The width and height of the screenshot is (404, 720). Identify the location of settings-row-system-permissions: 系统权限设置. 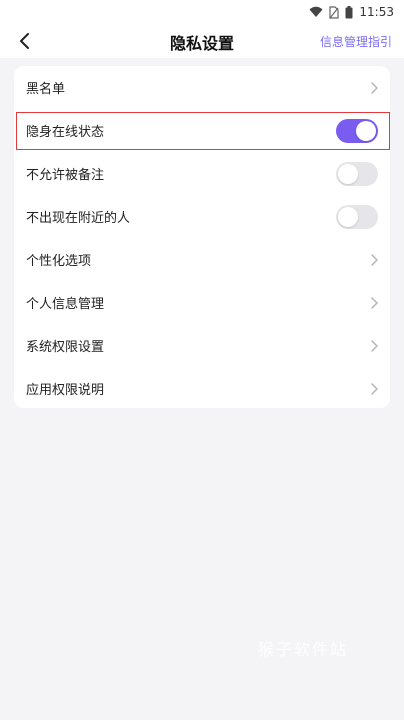
(202, 345).